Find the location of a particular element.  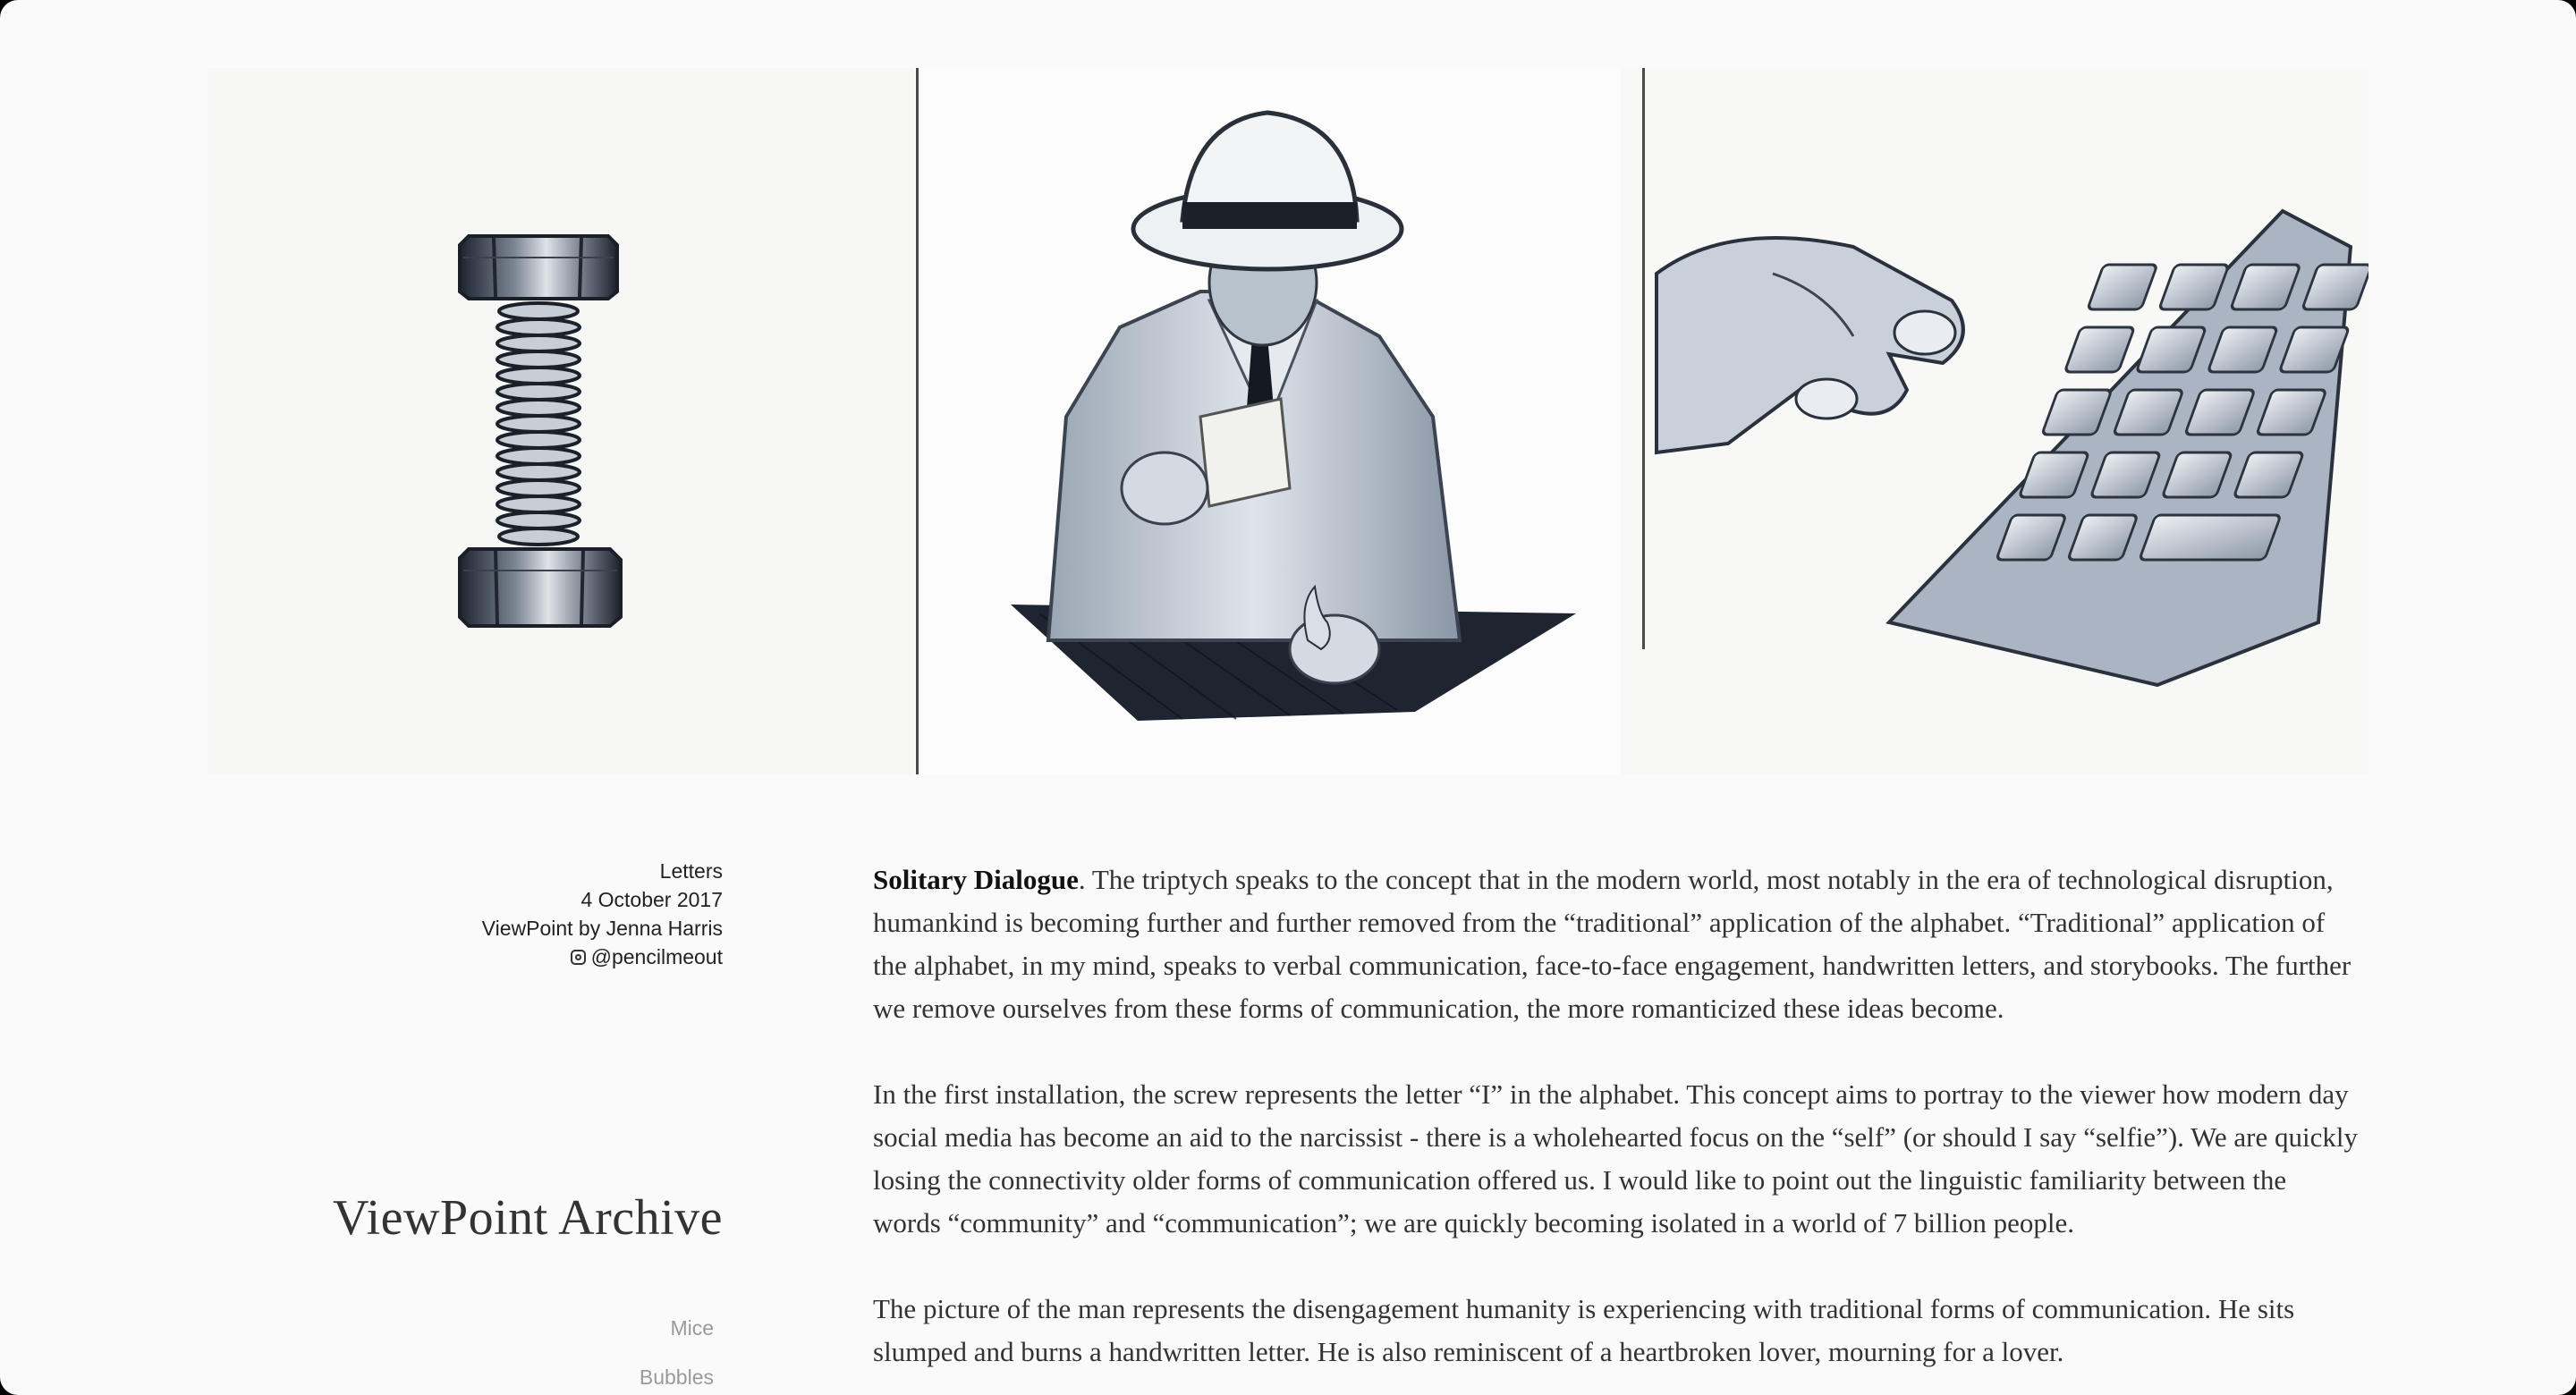

instagram-link: @pencilmeout is located at coordinates (602, 957).